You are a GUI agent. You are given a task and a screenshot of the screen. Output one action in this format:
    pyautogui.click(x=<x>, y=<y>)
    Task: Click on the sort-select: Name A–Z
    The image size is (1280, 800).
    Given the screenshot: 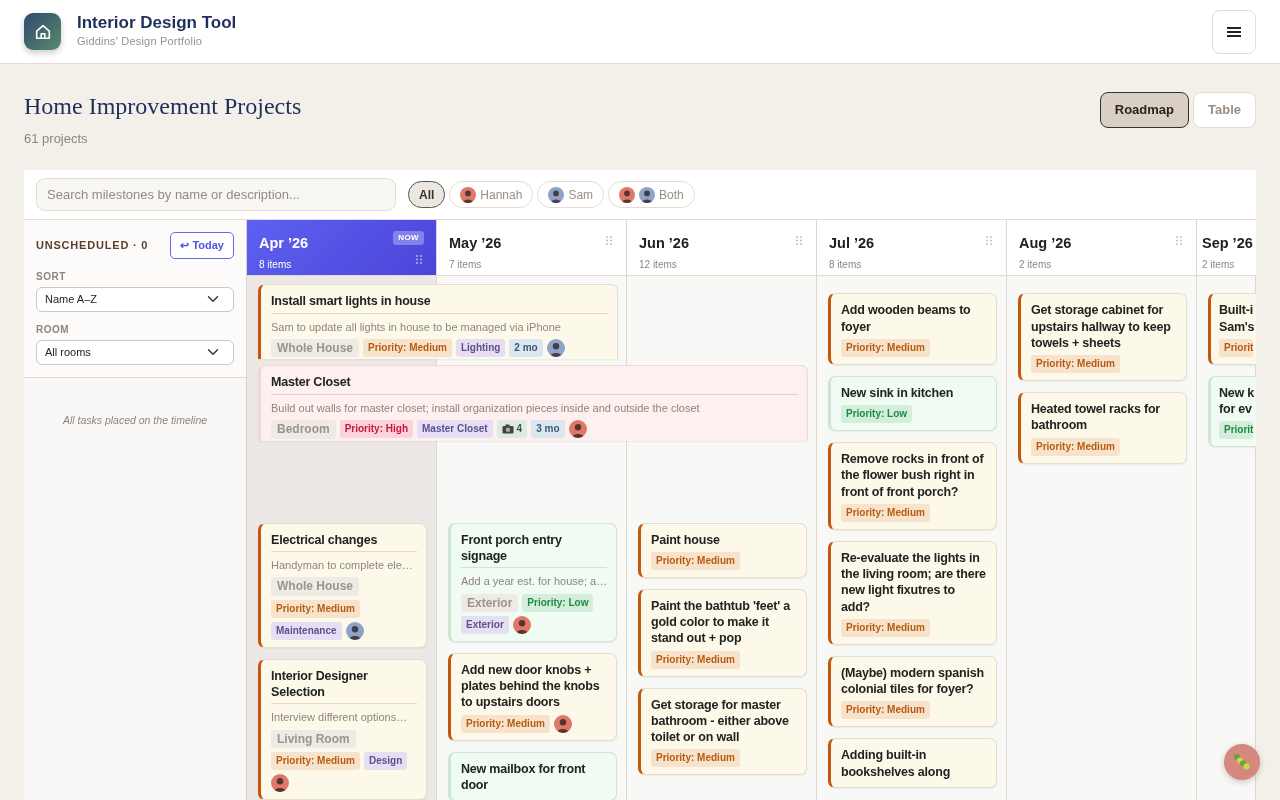 What is the action you would take?
    pyautogui.click(x=135, y=299)
    